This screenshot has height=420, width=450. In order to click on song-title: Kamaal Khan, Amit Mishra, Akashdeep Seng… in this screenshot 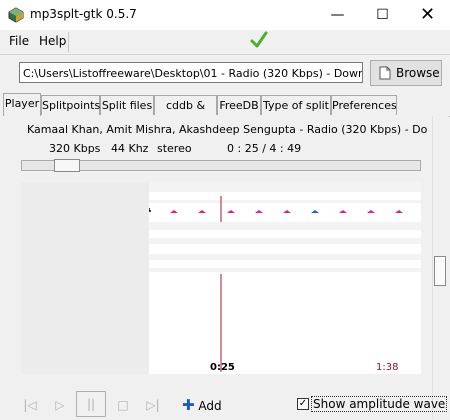, I will do `click(227, 129)`.